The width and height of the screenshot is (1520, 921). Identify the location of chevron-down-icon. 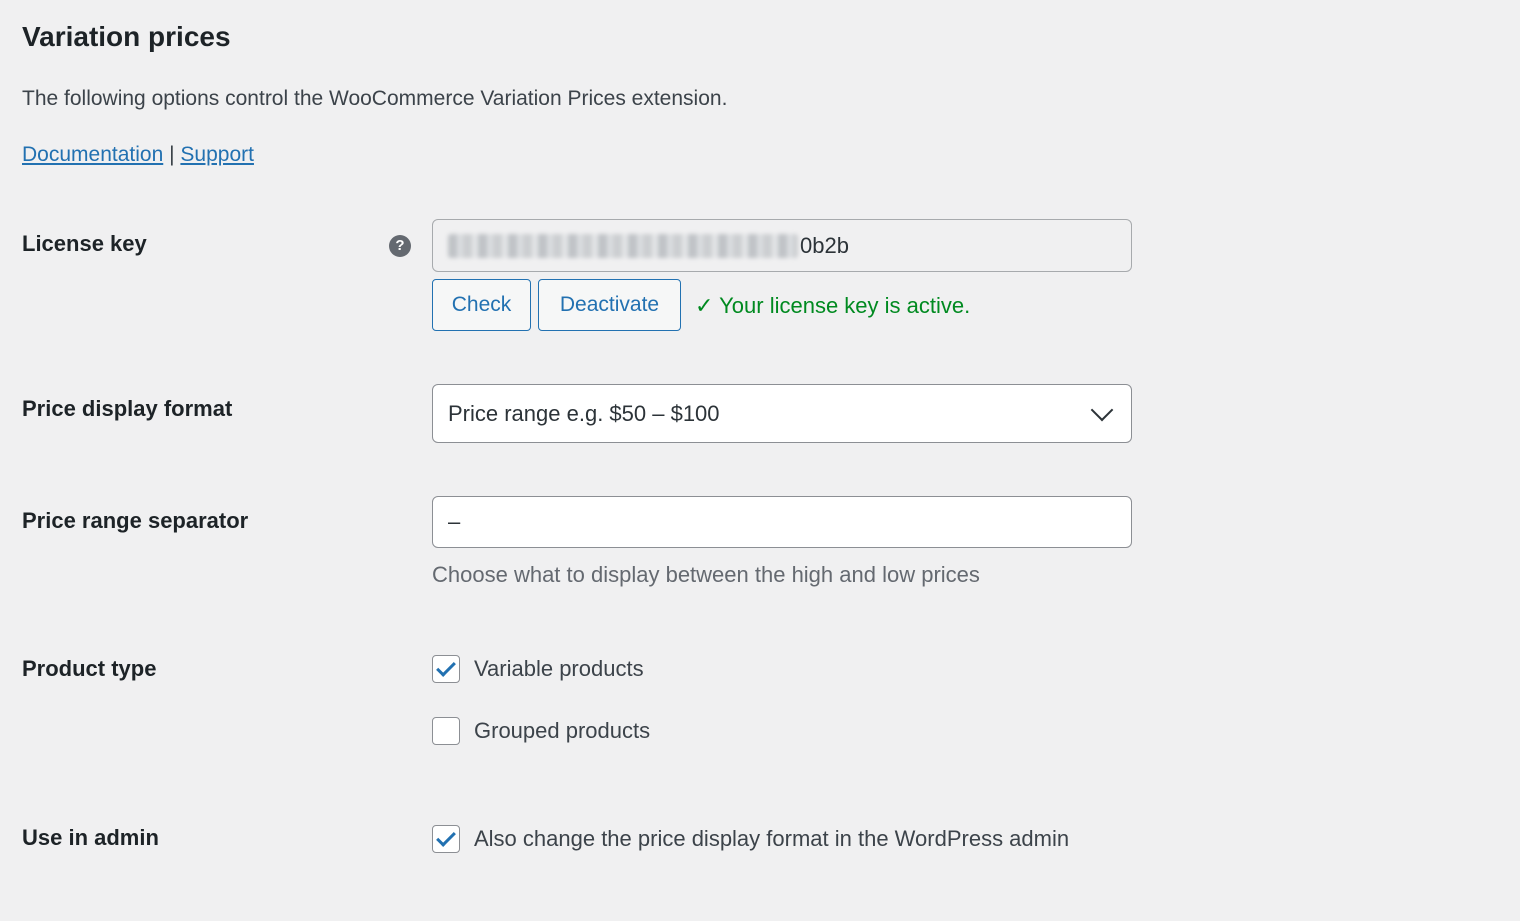
(1102, 409).